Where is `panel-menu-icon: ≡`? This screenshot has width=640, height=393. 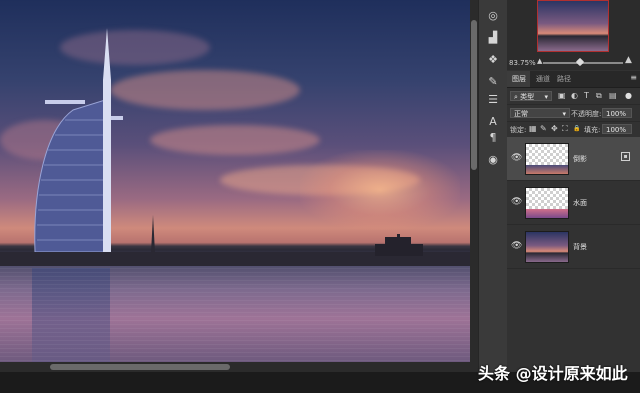
panel-menu-icon: ≡ is located at coordinates (633, 77).